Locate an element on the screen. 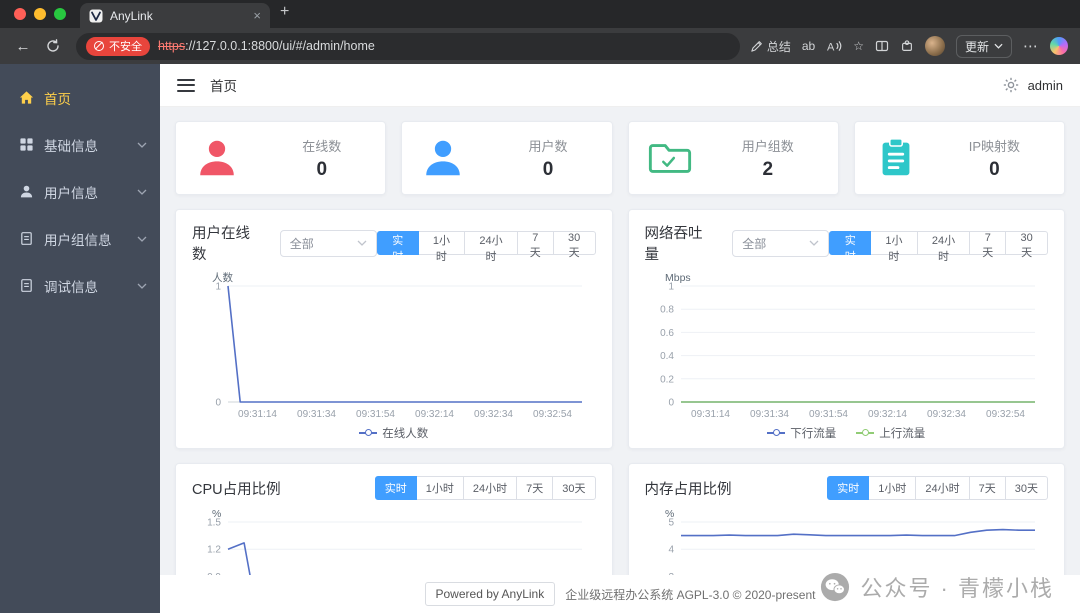  svg-text: 09:32:34 is located at coordinates (493, 414).